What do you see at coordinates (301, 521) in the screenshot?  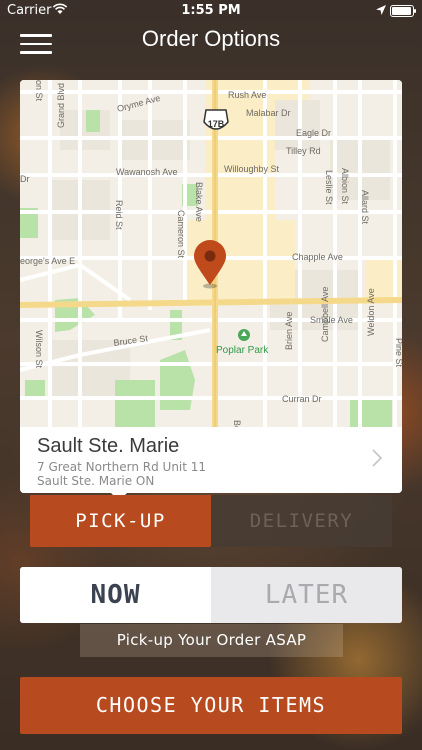 I see `tab-delivery: DELIVERY` at bounding box center [301, 521].